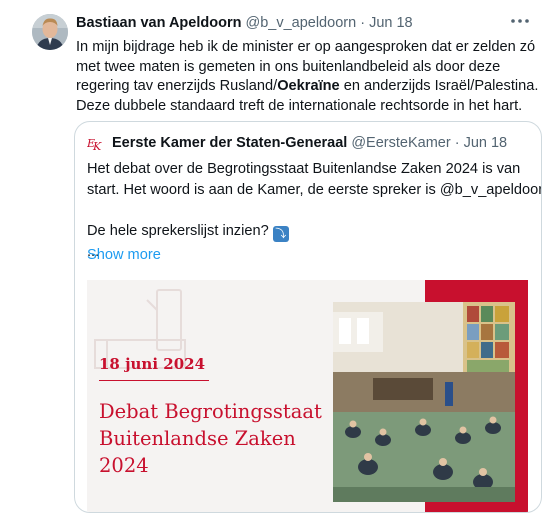 The image size is (552, 513). What do you see at coordinates (210, 411) in the screenshot?
I see `media-title-line: Debat Begrotingsstaat` at bounding box center [210, 411].